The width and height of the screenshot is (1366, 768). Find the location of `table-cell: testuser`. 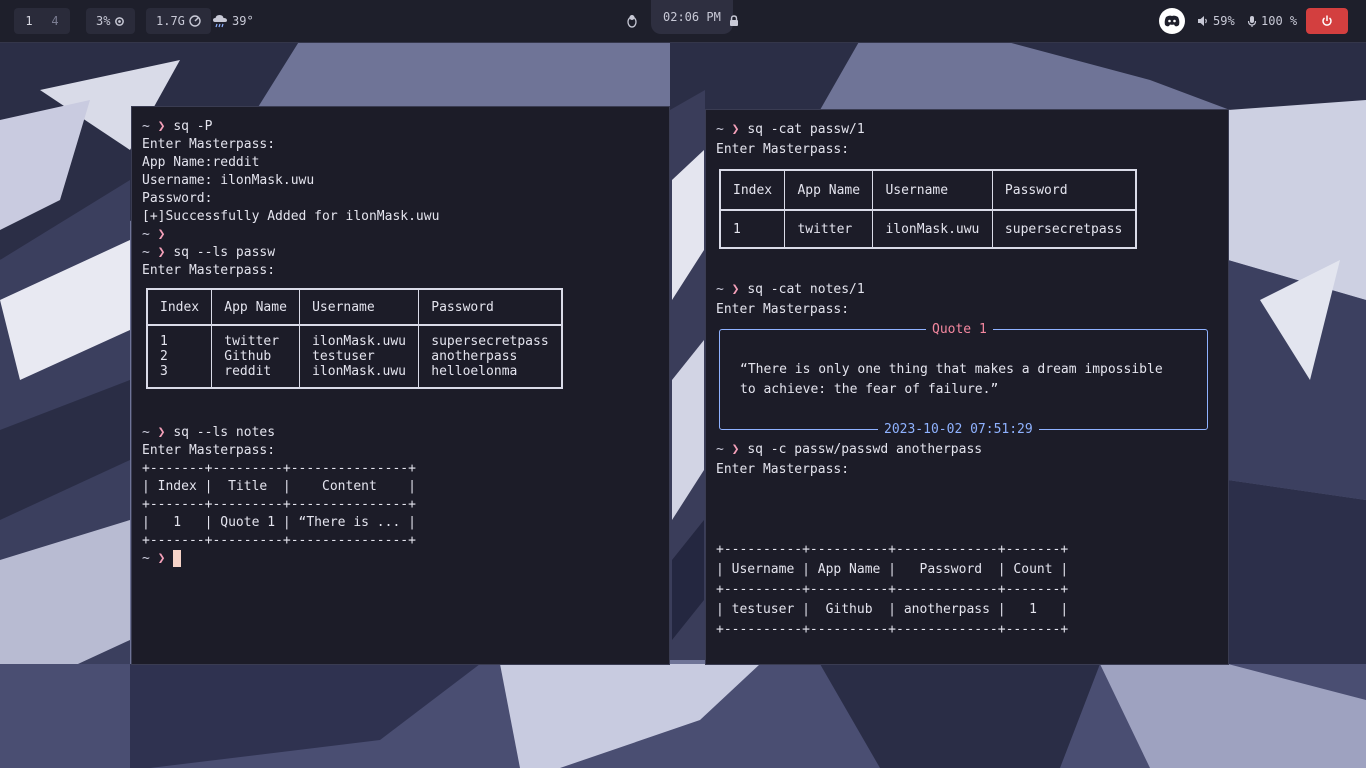

table-cell: testuser is located at coordinates (359, 356).